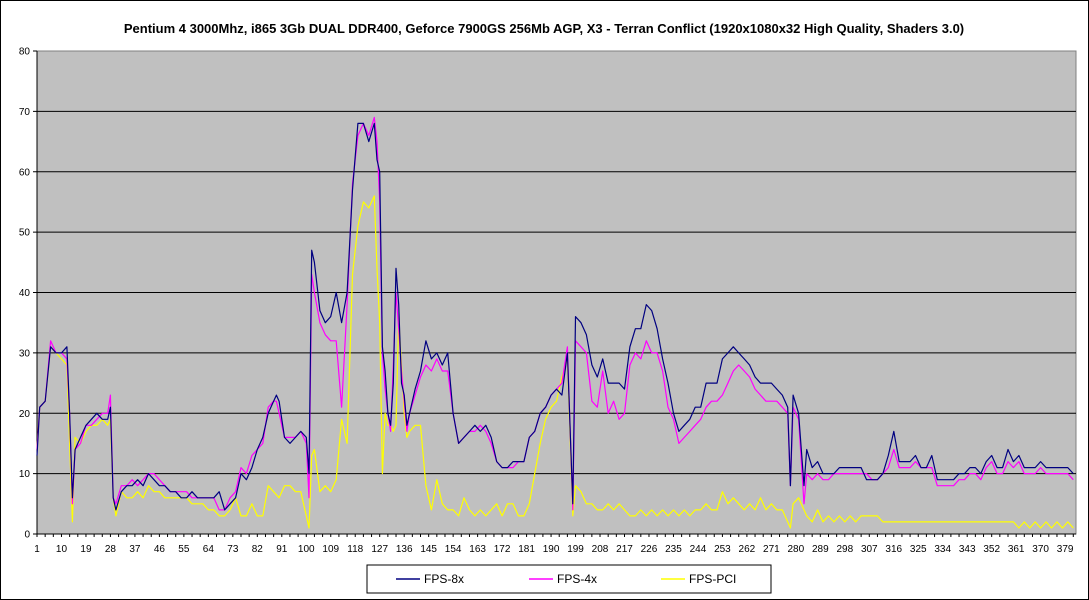  I want to click on x-tick-label: 352, so click(991, 549).